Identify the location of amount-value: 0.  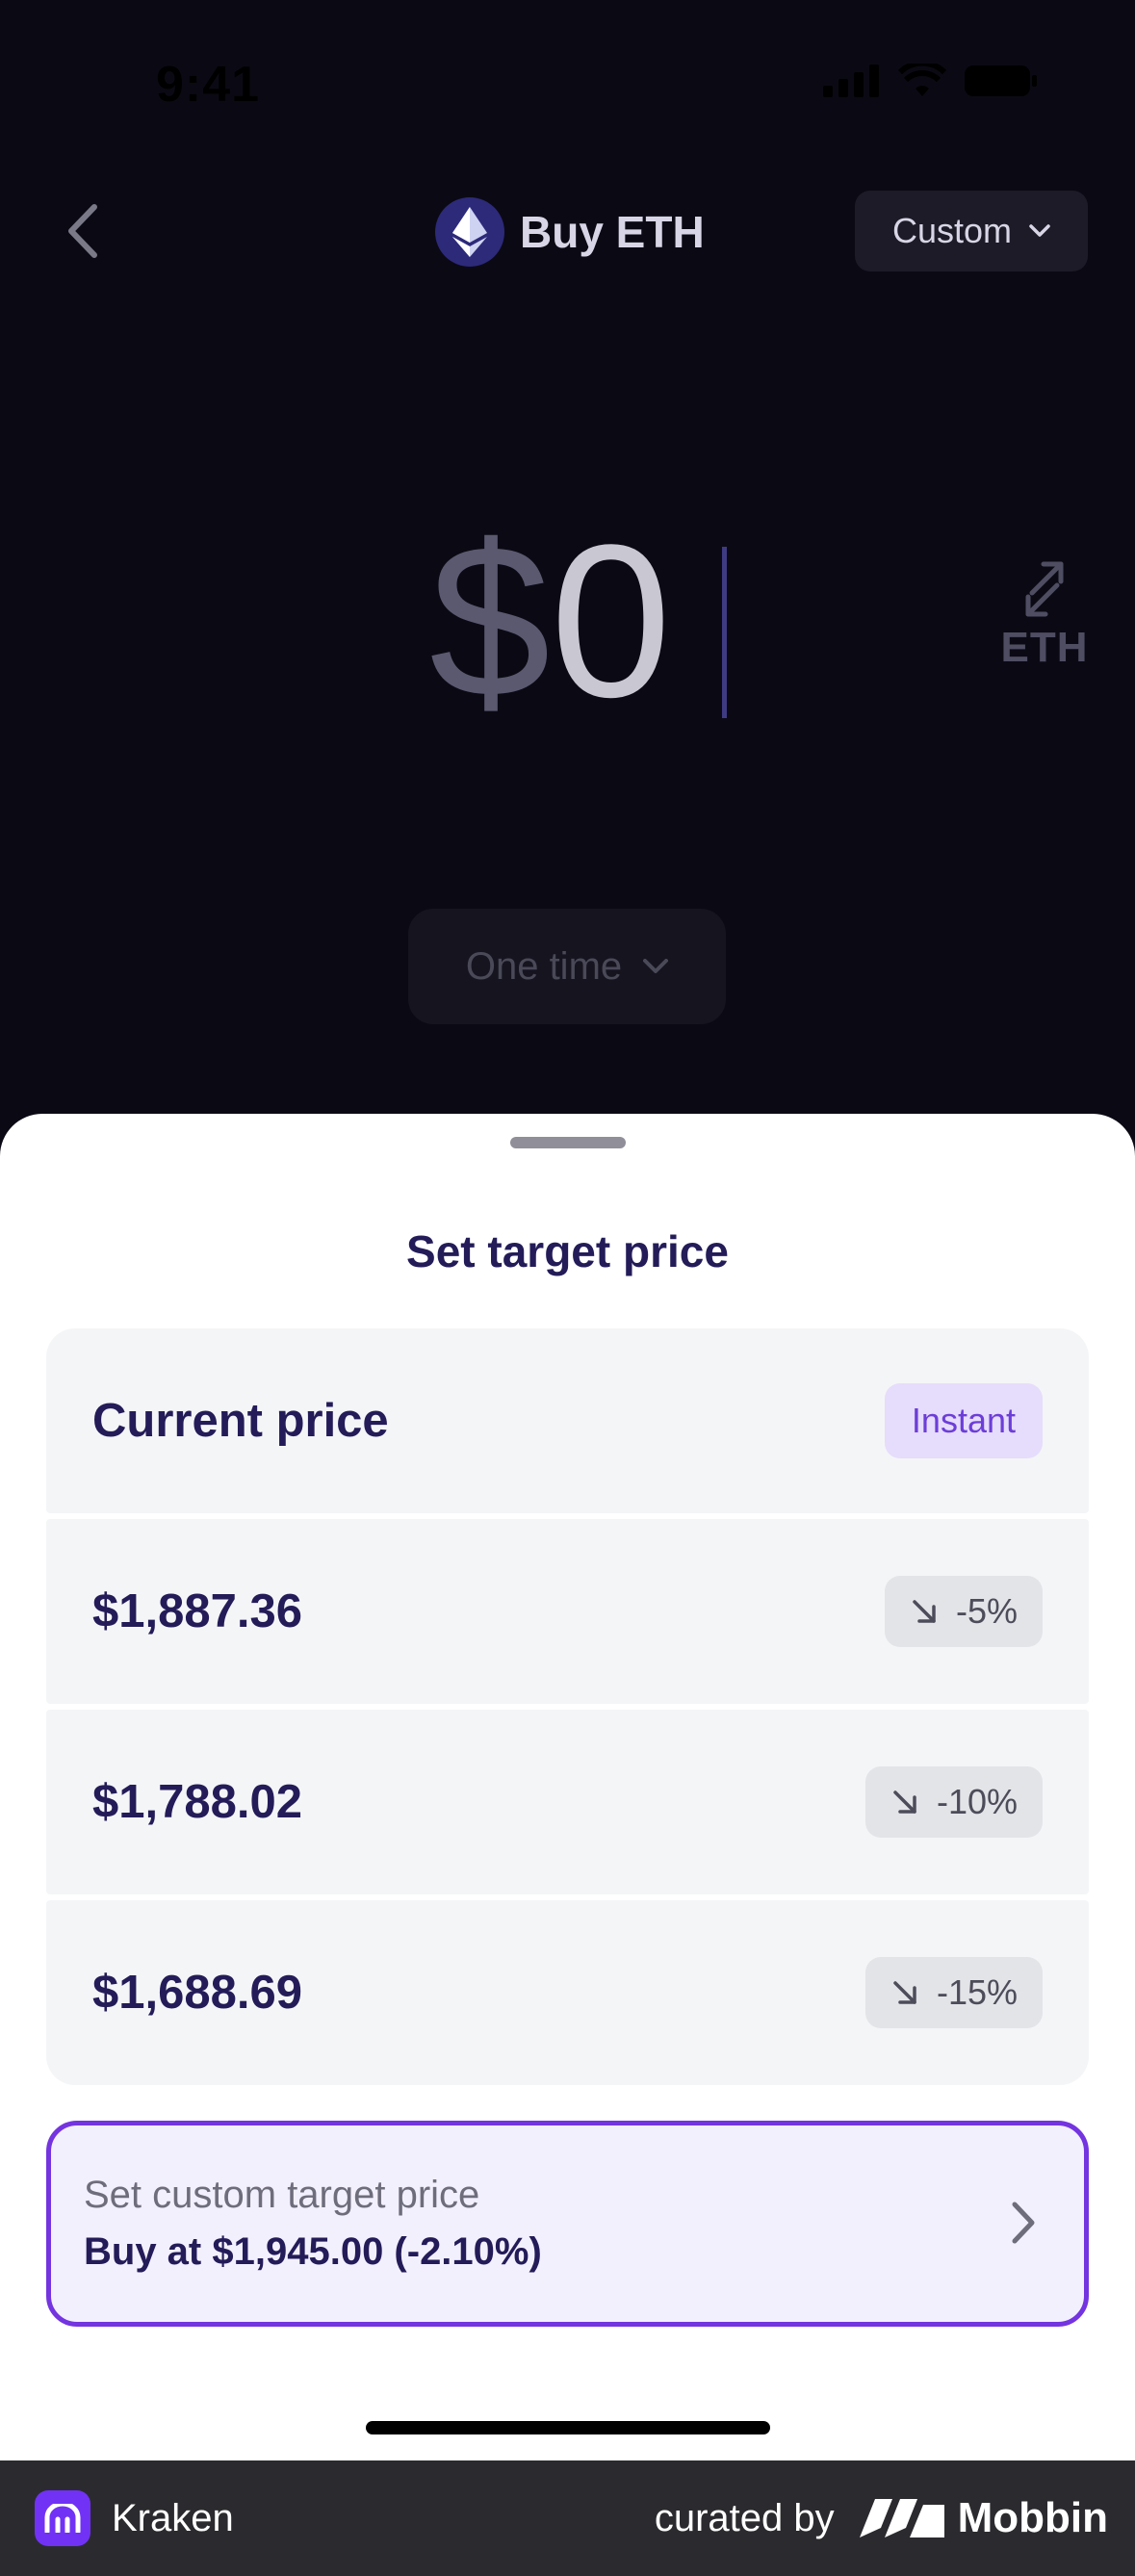
(611, 620).